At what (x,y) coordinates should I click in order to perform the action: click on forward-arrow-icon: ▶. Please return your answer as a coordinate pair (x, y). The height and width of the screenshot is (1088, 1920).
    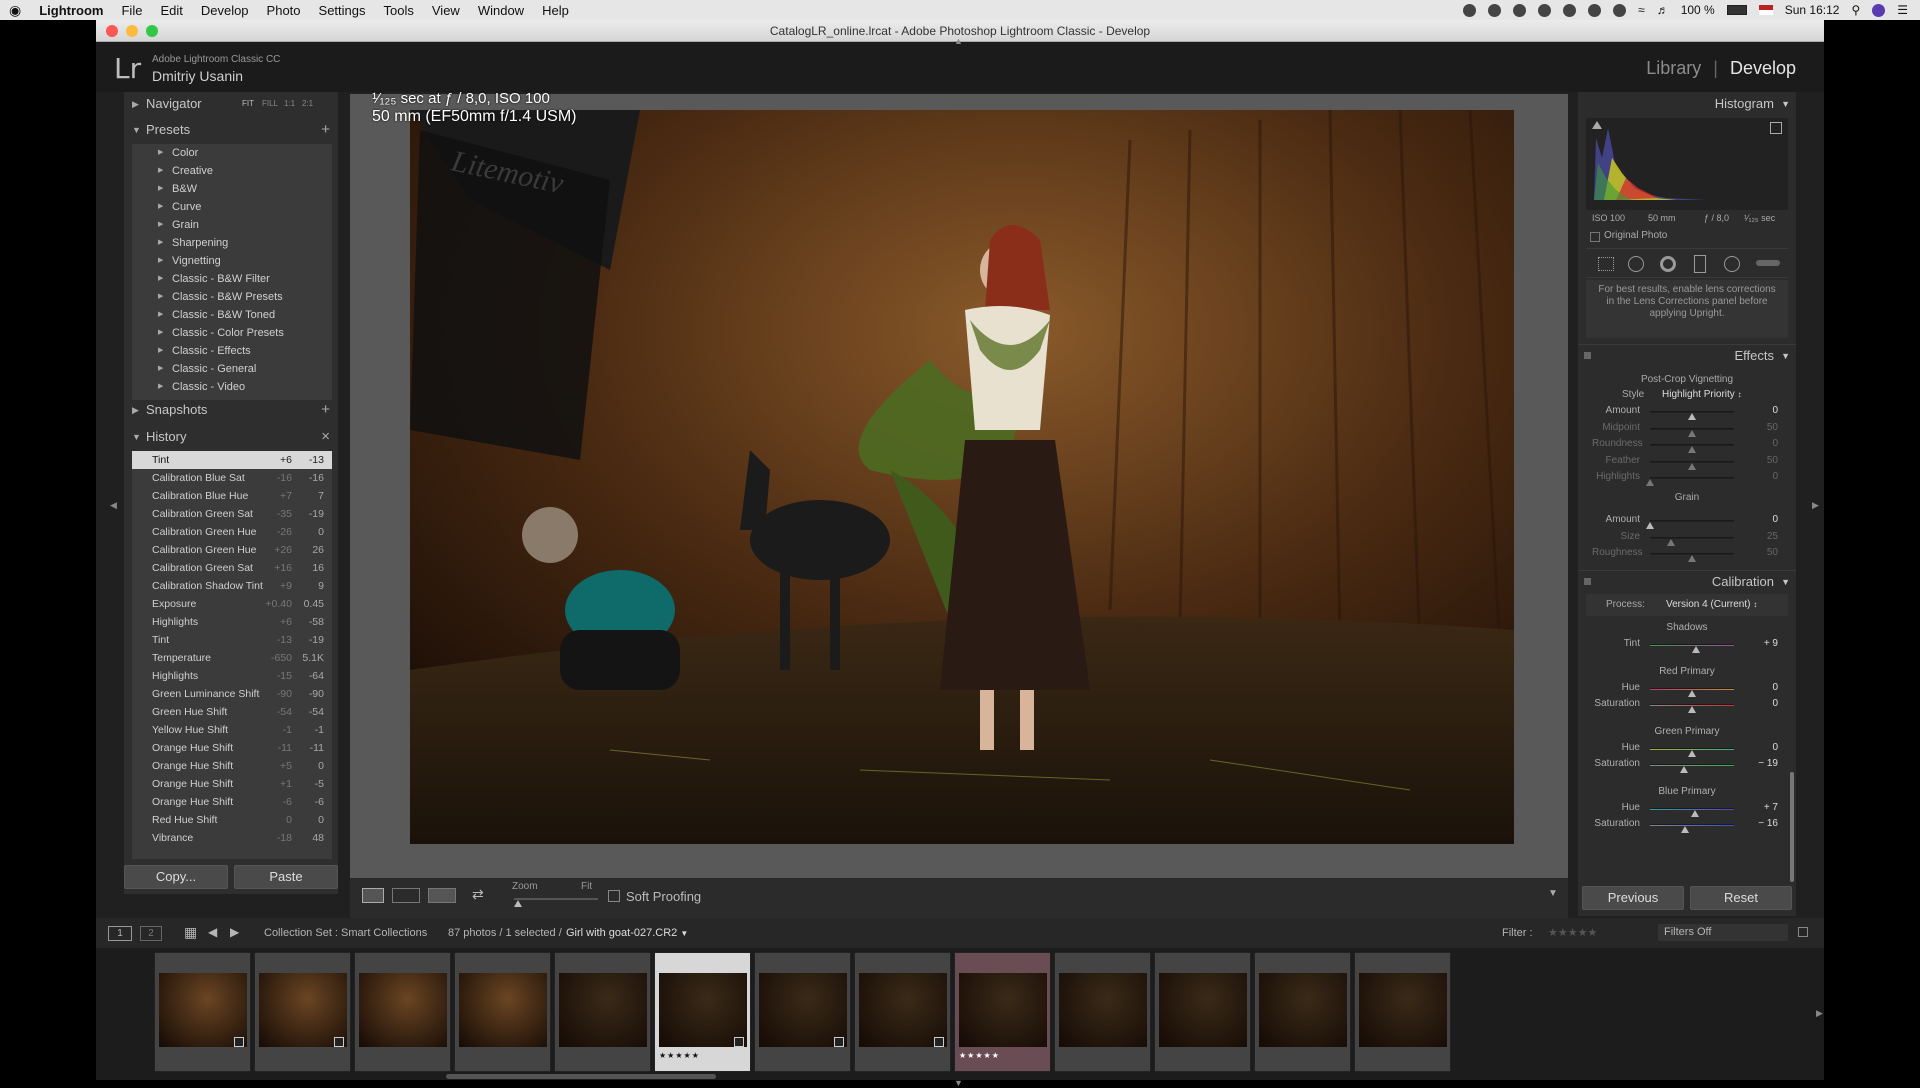
    Looking at the image, I should click on (234, 932).